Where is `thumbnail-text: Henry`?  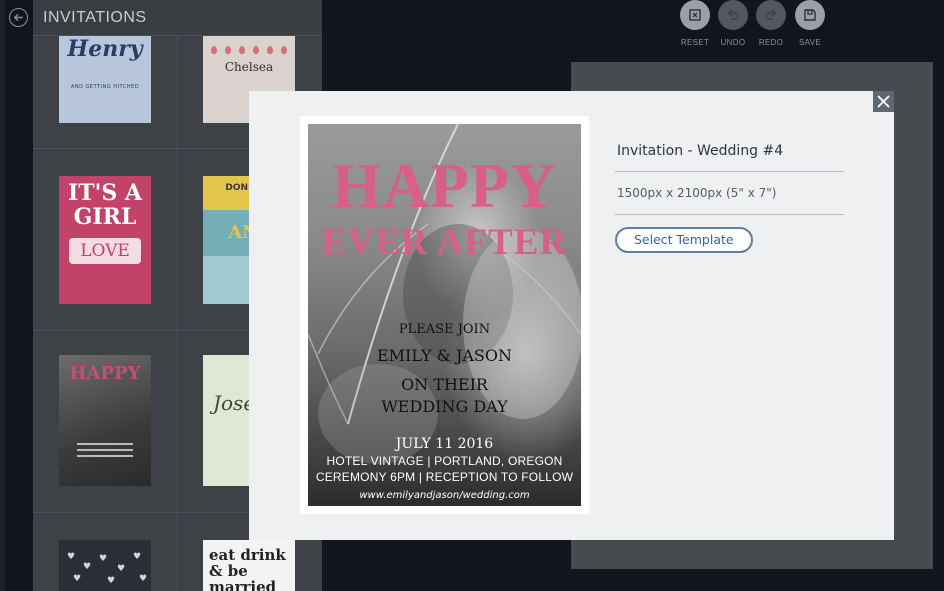
thumbnail-text: Henry is located at coordinates (105, 49).